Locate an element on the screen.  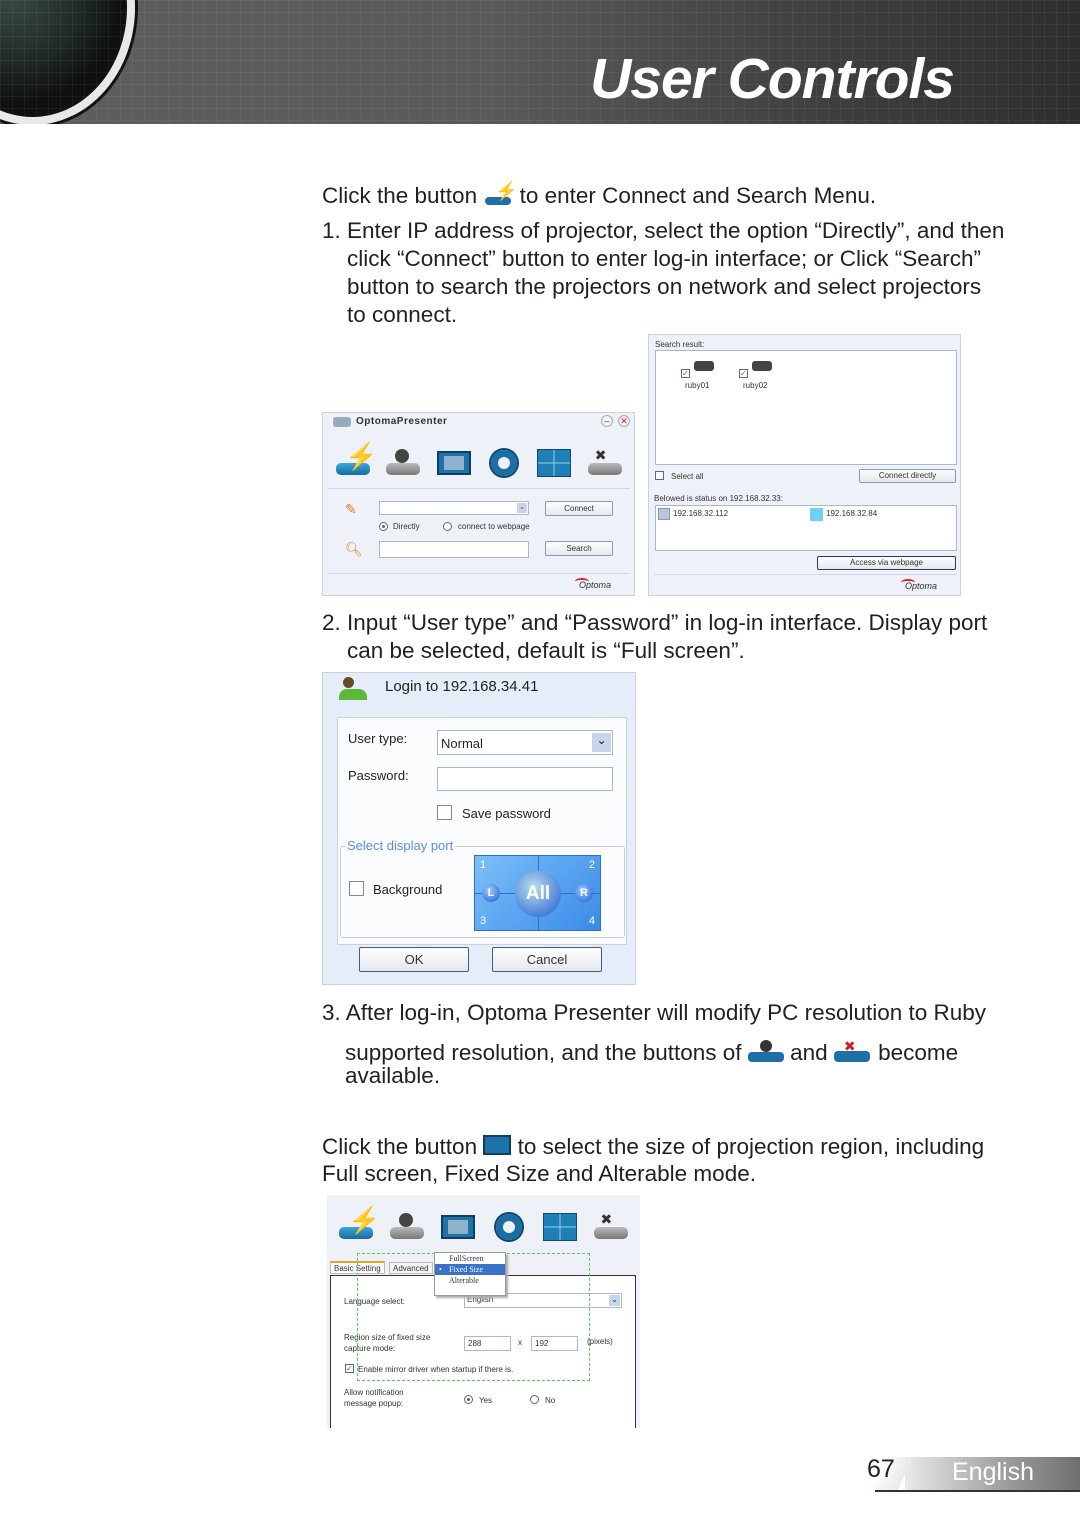
window-title: OptomaPresenter is located at coordinates (402, 421).